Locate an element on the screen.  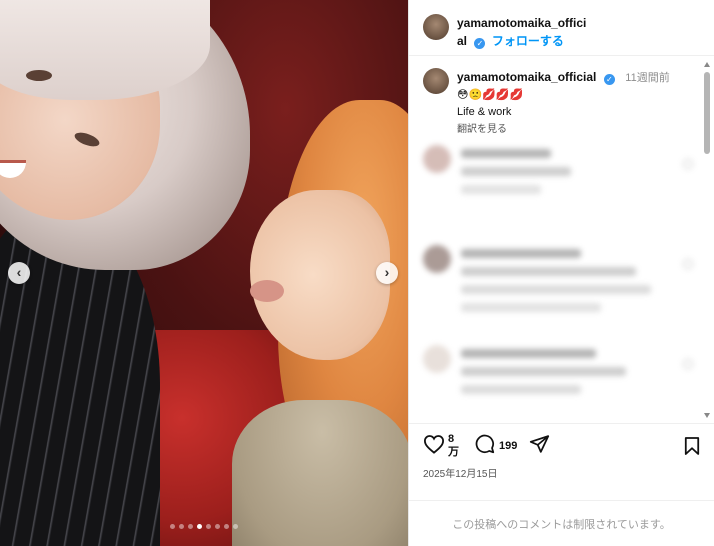
carousel-next-button: › is located at coordinates (387, 273).